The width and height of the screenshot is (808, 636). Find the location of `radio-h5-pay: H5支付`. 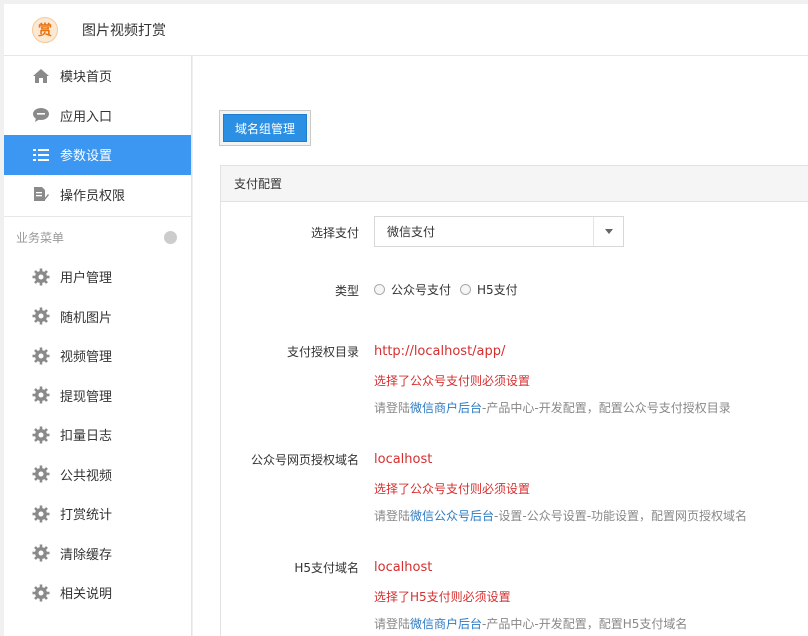

radio-h5-pay: H5支付 is located at coordinates (489, 289).